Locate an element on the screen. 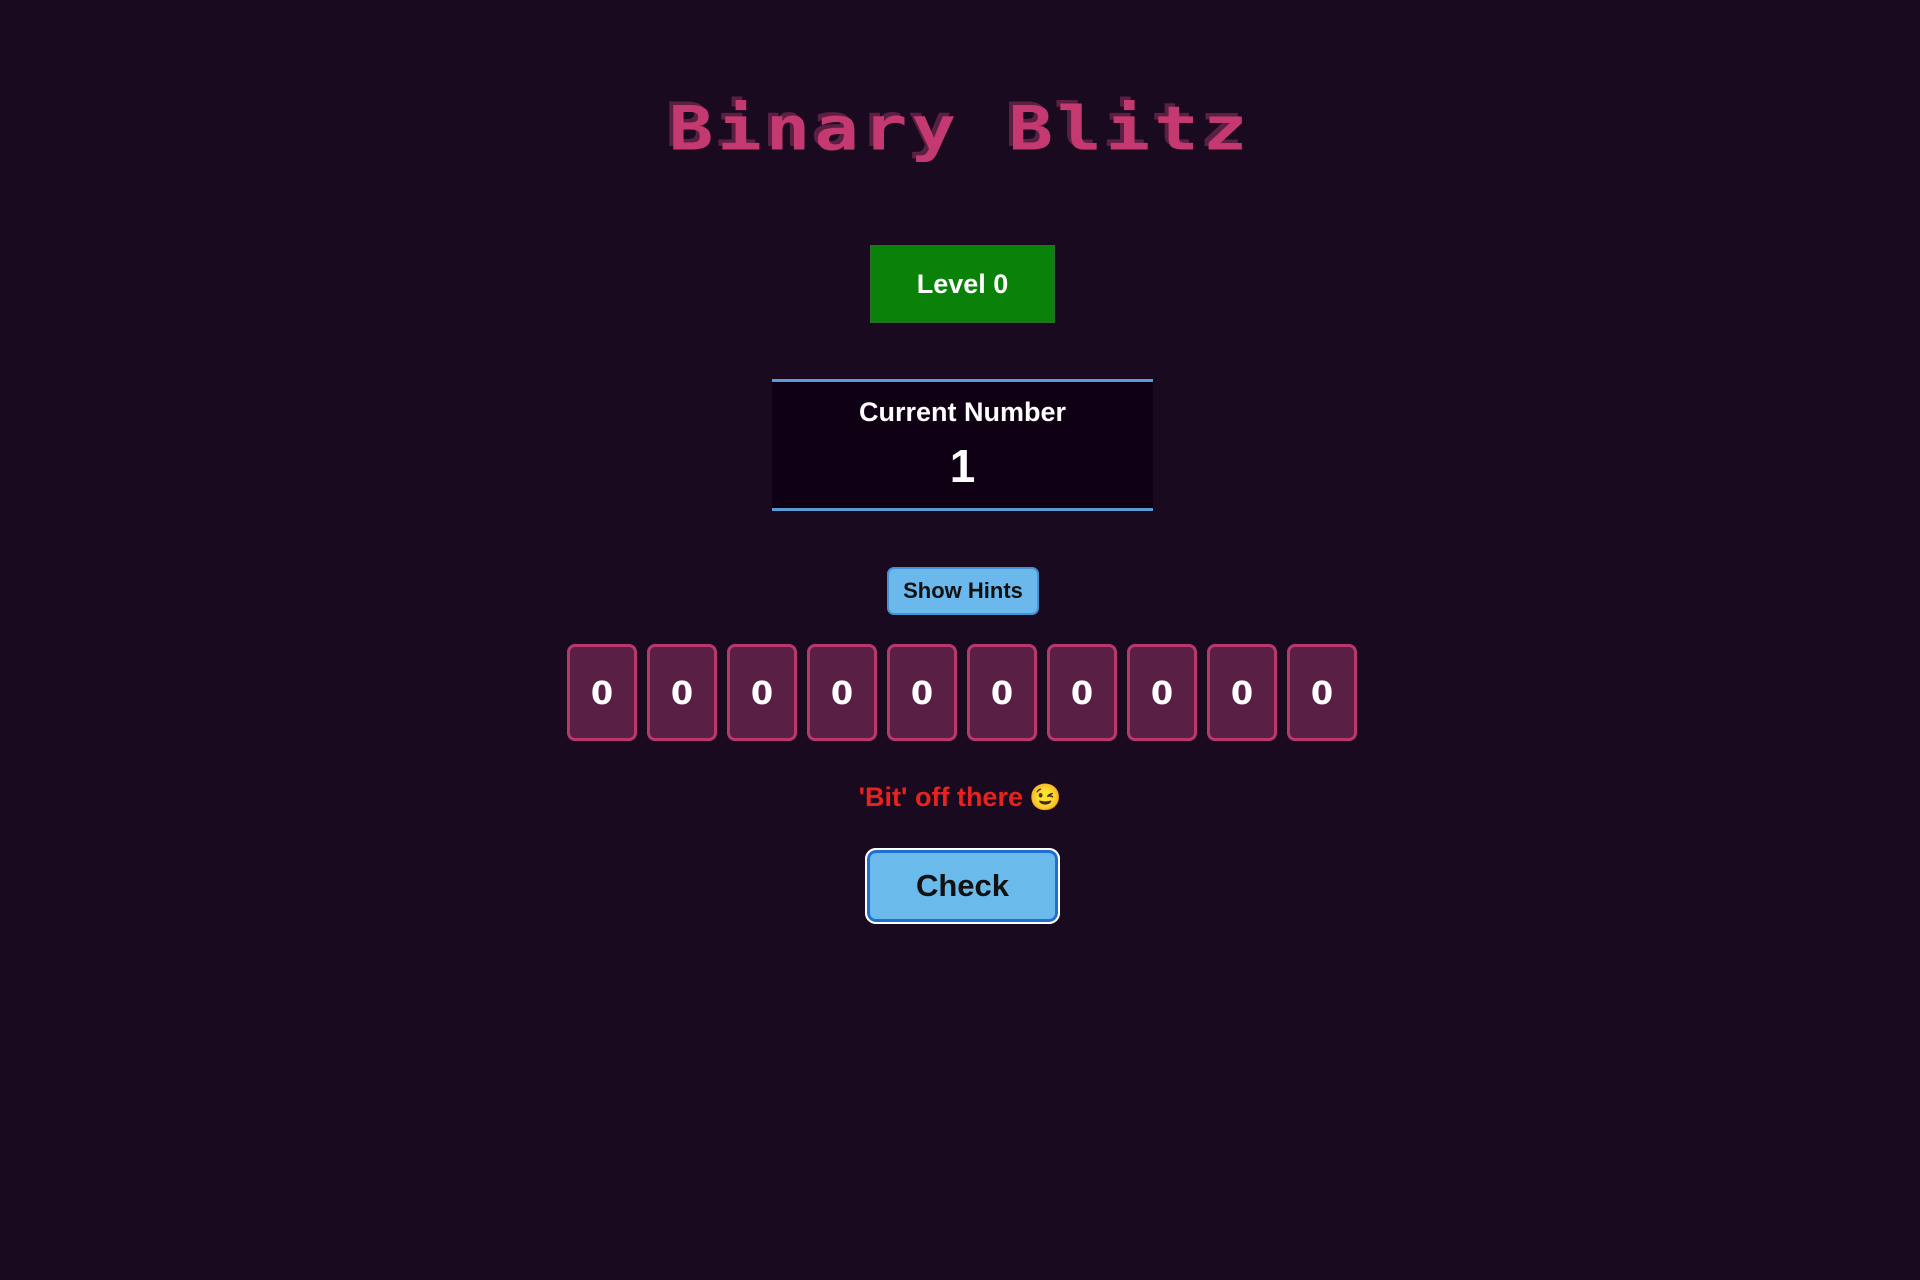  level-label: Level 0 is located at coordinates (962, 283).